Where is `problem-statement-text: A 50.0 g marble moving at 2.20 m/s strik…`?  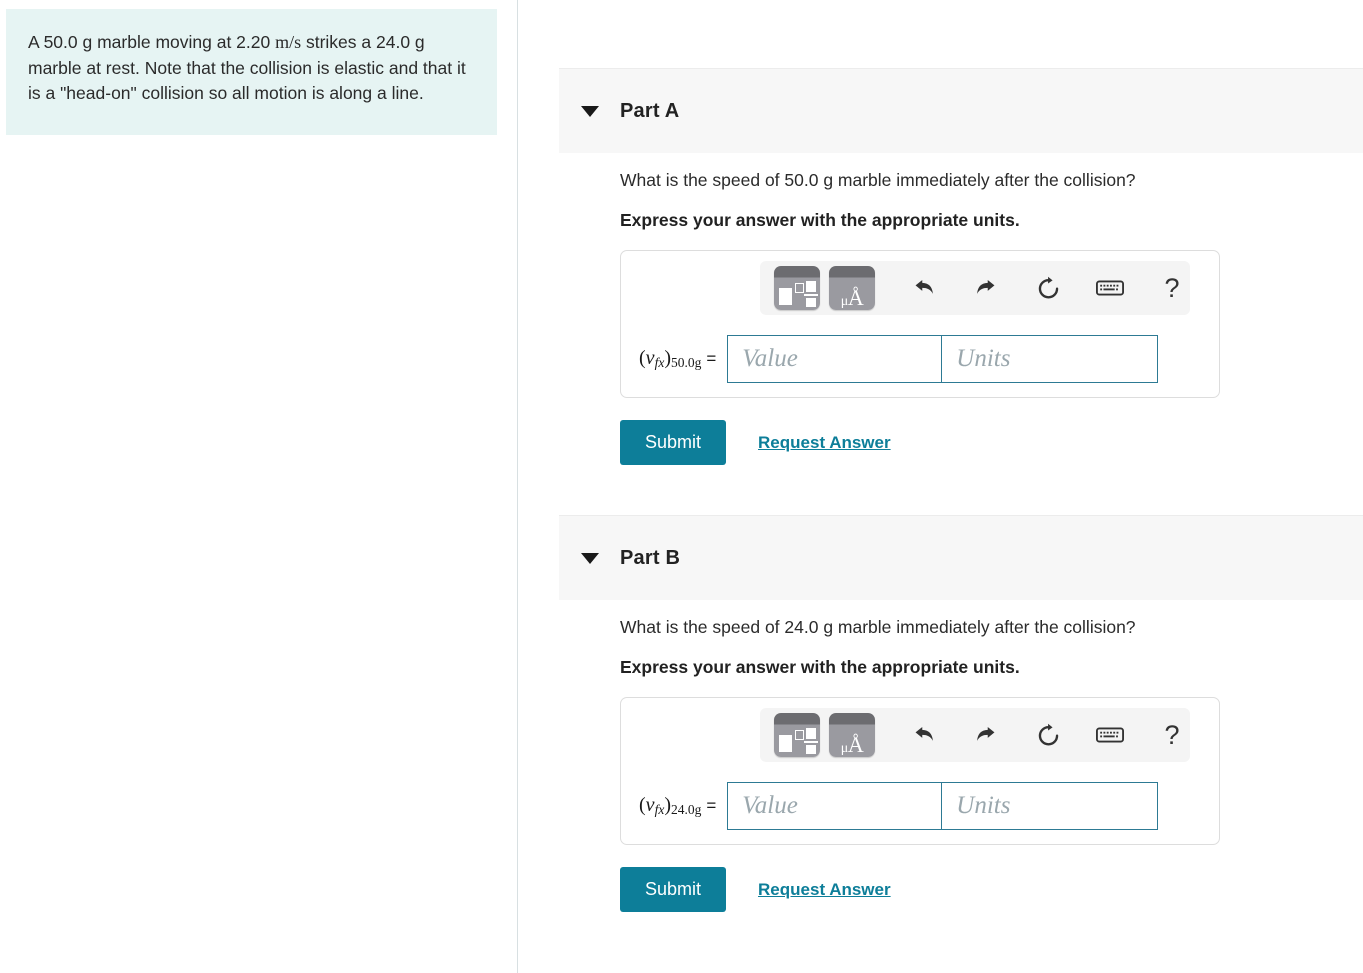 problem-statement-text: A 50.0 g marble moving at 2.20 m/s strik… is located at coordinates (251, 68).